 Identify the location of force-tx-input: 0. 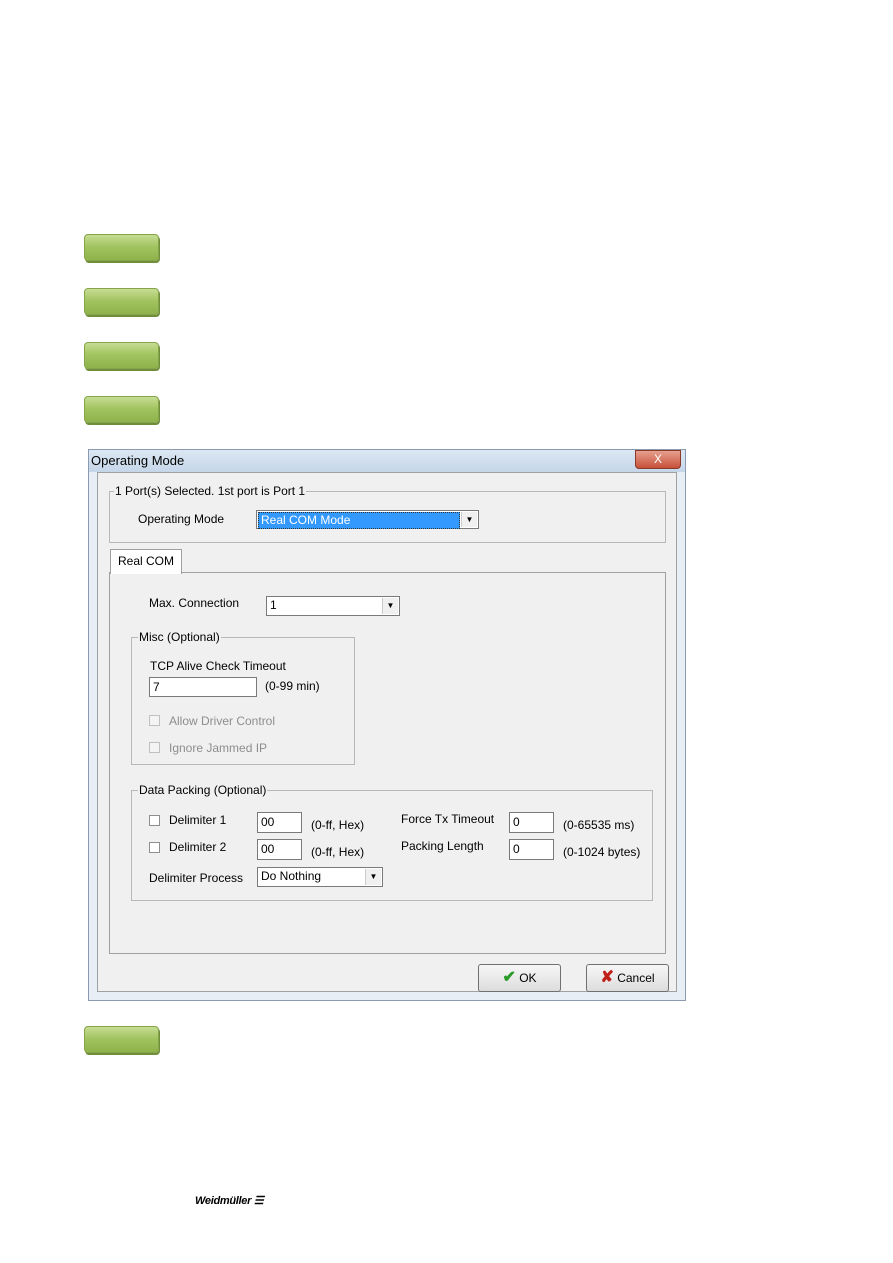
(531, 822).